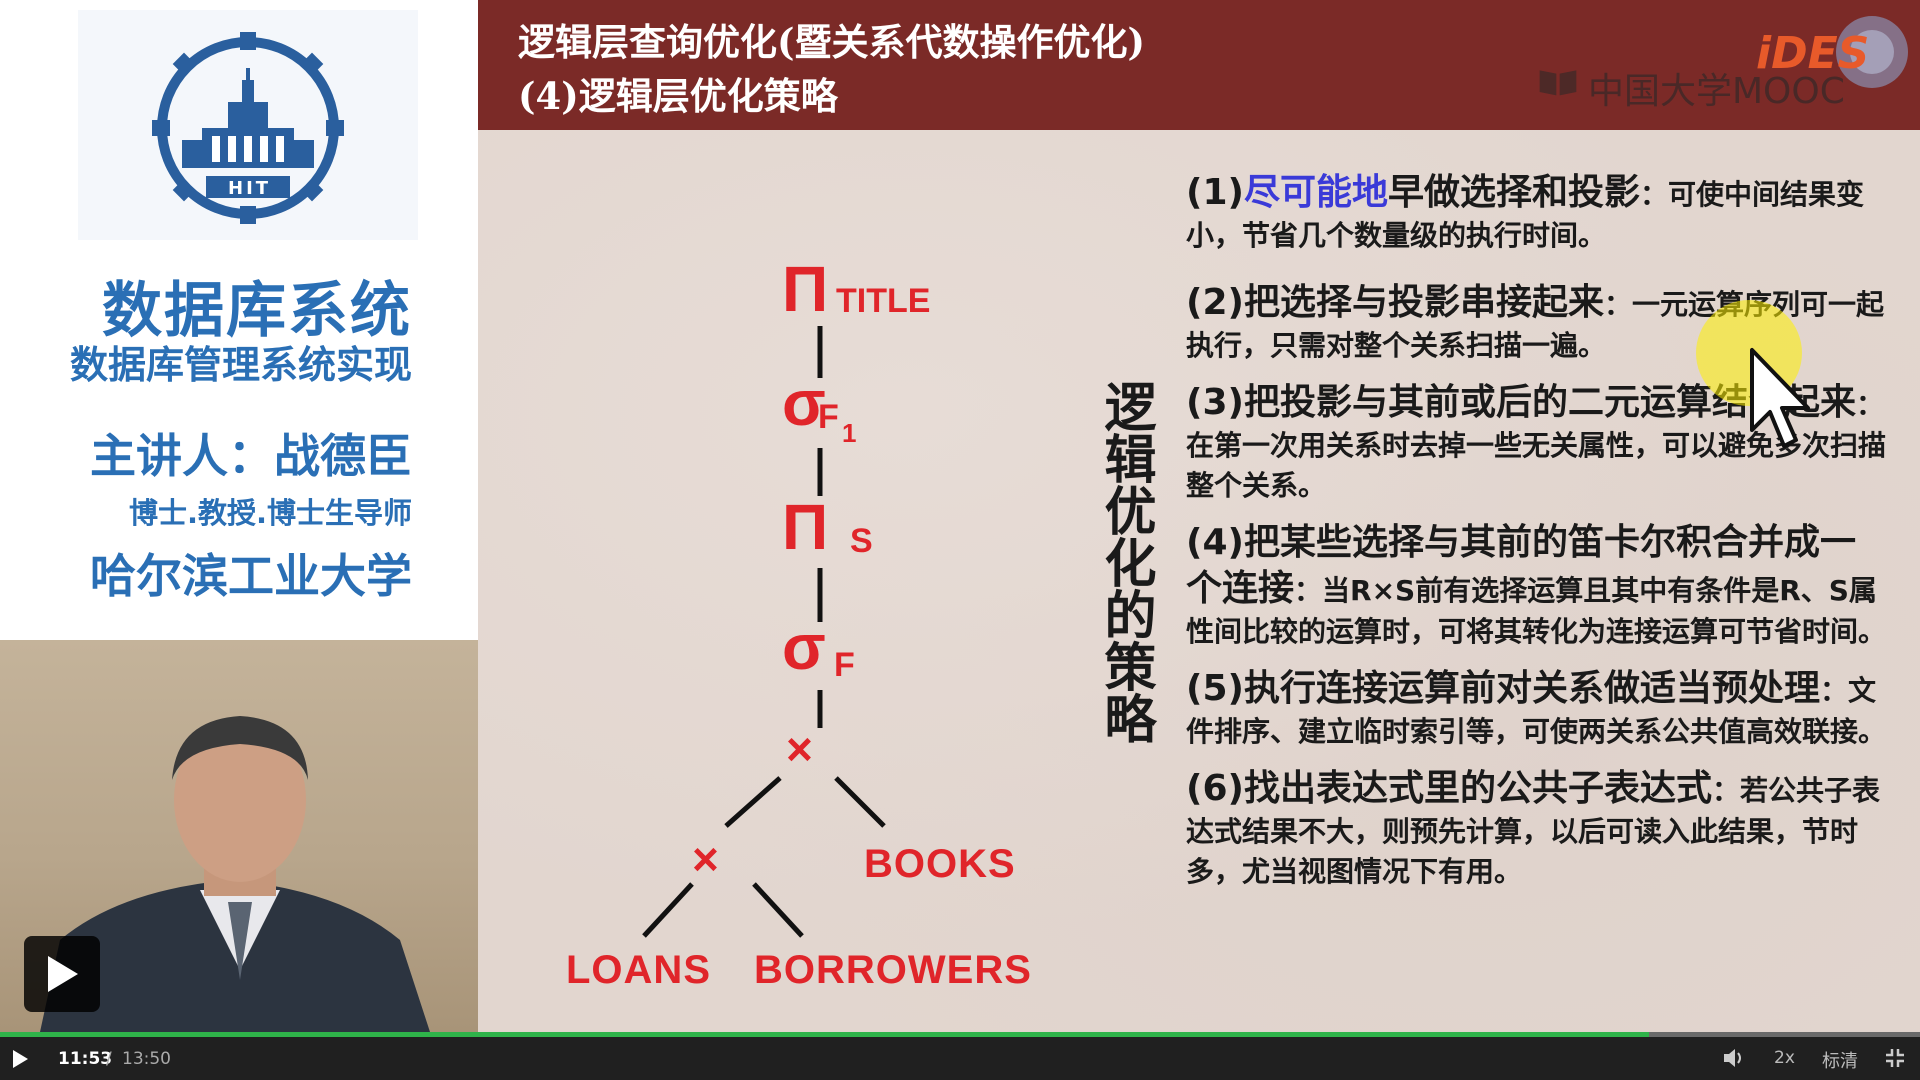 Image resolution: width=1920 pixels, height=1080 pixels. I want to click on strategy-number: (4), so click(1215, 542).